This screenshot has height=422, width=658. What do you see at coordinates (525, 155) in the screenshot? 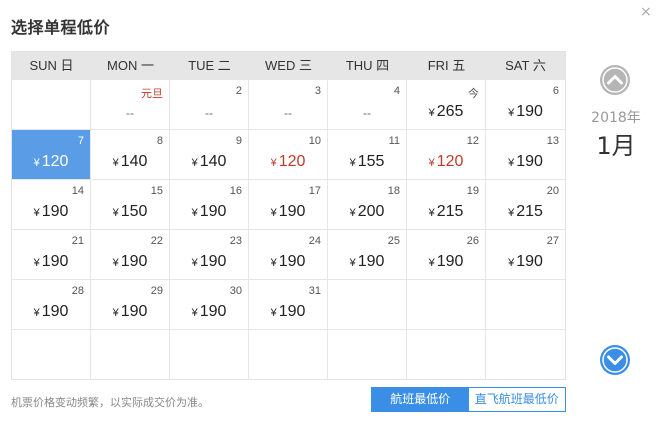
I see `day-cell: 13 ¥190` at bounding box center [525, 155].